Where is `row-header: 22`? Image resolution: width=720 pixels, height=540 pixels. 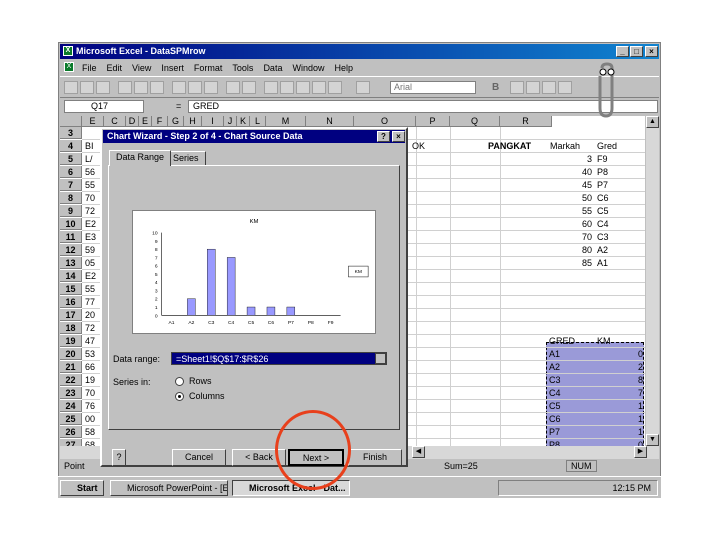 row-header: 22 is located at coordinates (71, 380).